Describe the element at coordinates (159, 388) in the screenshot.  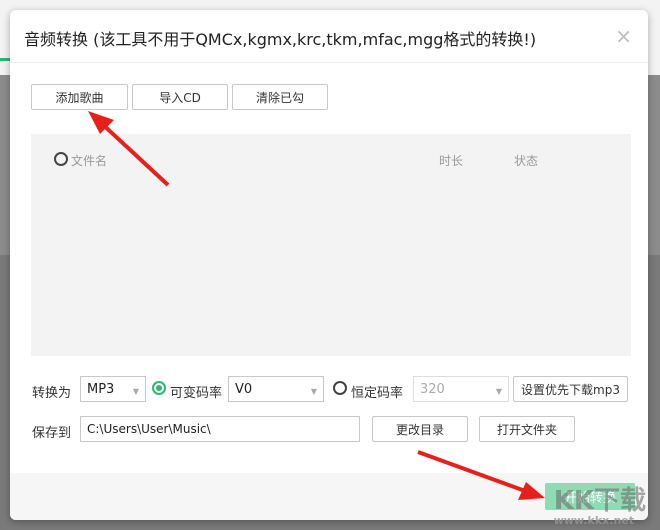
I see `vbr-radio` at that location.